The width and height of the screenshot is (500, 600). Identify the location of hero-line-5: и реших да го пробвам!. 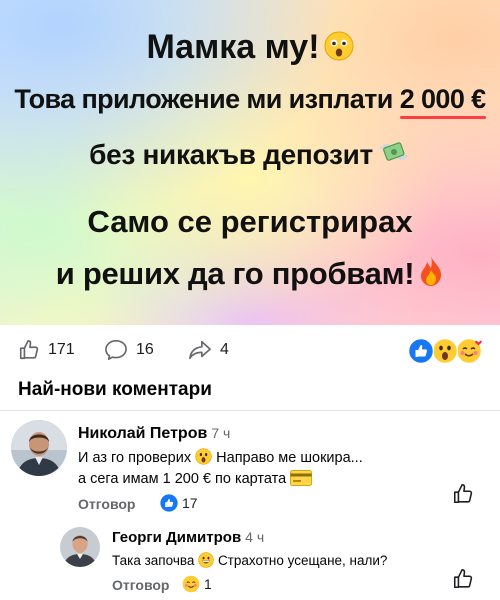
(250, 272).